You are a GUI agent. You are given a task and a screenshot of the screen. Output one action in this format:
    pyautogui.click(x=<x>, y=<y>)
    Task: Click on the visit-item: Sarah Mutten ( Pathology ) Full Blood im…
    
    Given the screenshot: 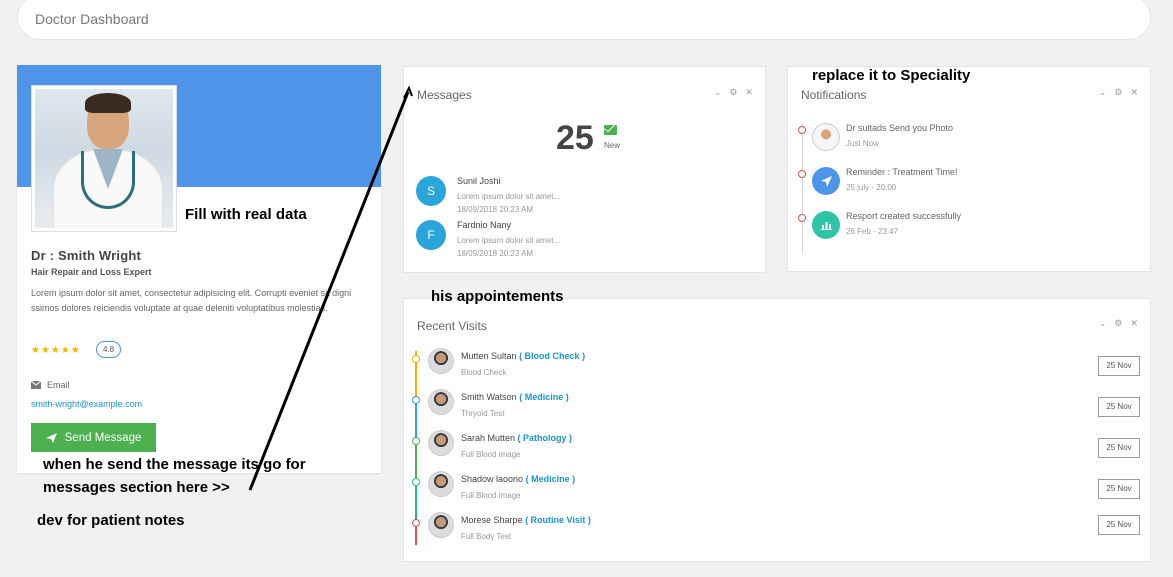 What is the action you would take?
    pyautogui.click(x=776, y=449)
    